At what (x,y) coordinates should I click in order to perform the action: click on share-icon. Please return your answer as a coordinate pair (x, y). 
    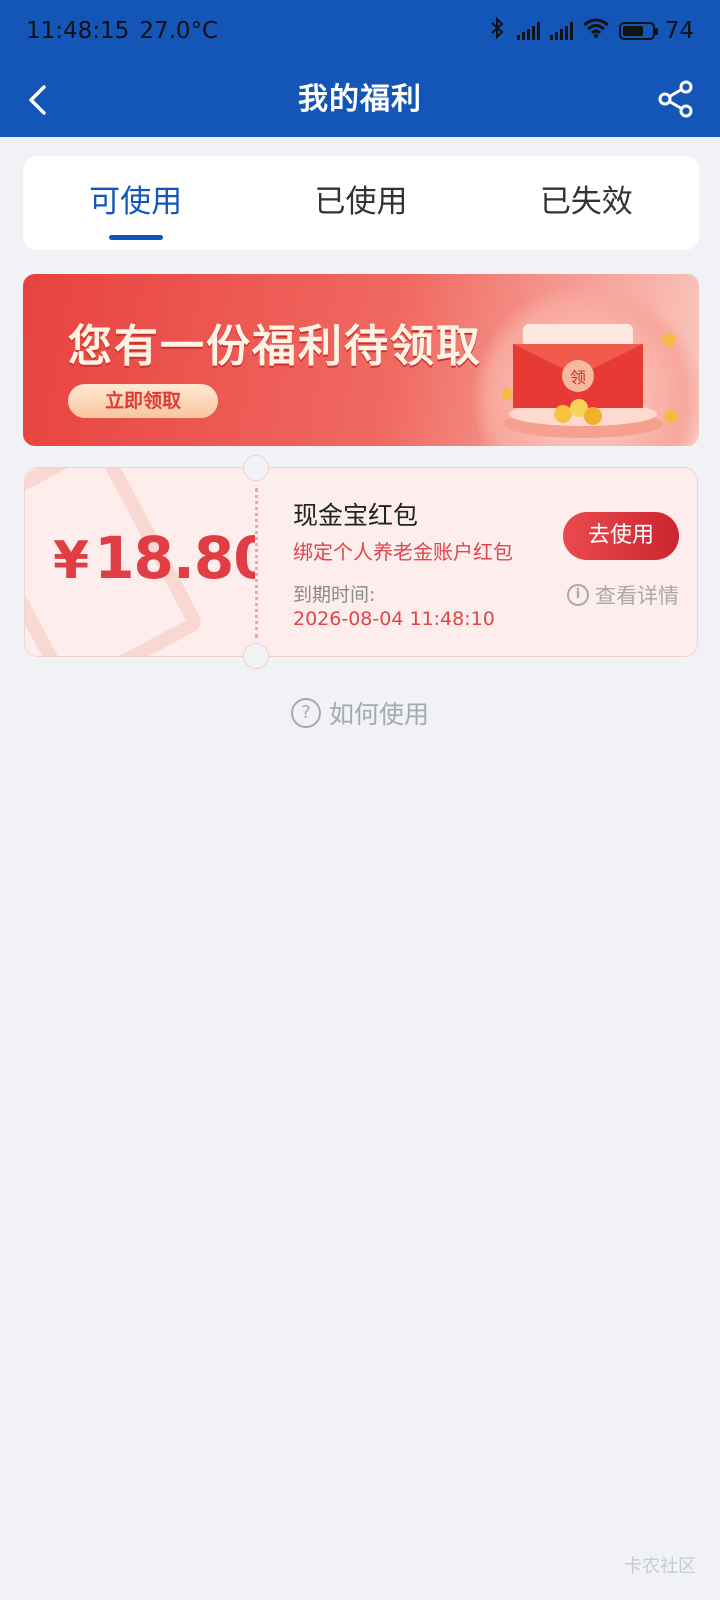
    Looking at the image, I should click on (676, 99).